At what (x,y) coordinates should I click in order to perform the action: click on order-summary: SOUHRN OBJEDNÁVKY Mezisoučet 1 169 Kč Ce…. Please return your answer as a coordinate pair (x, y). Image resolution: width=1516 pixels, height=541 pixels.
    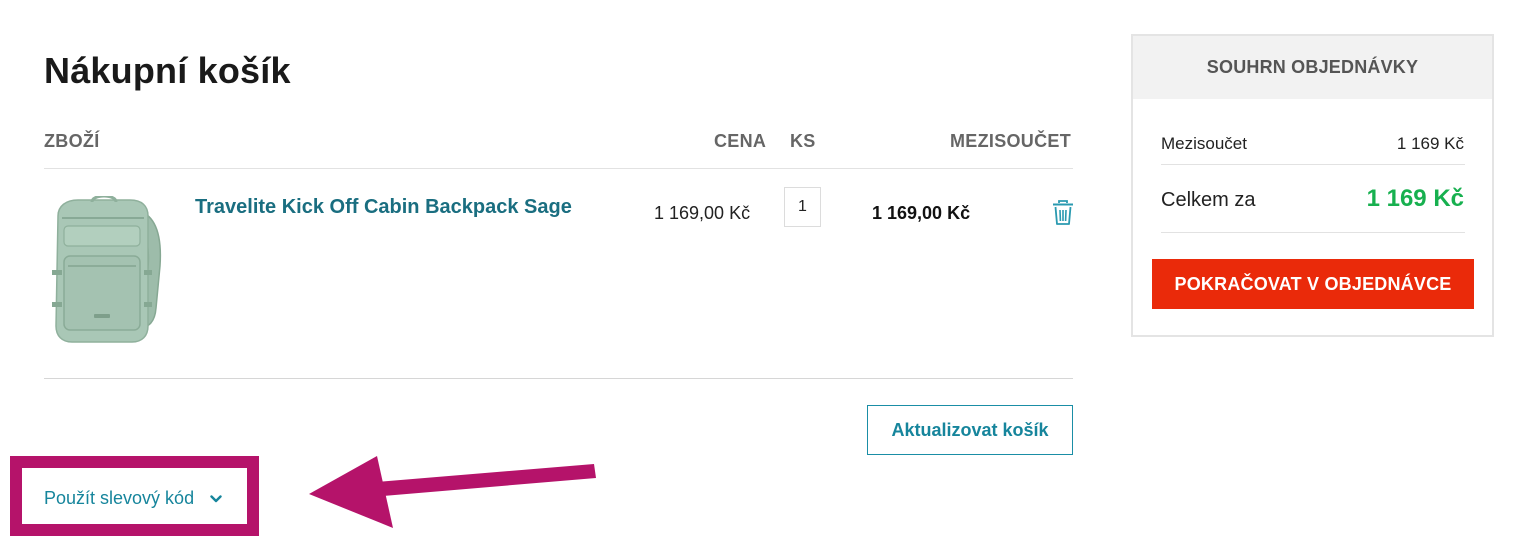
    Looking at the image, I should click on (1312, 185).